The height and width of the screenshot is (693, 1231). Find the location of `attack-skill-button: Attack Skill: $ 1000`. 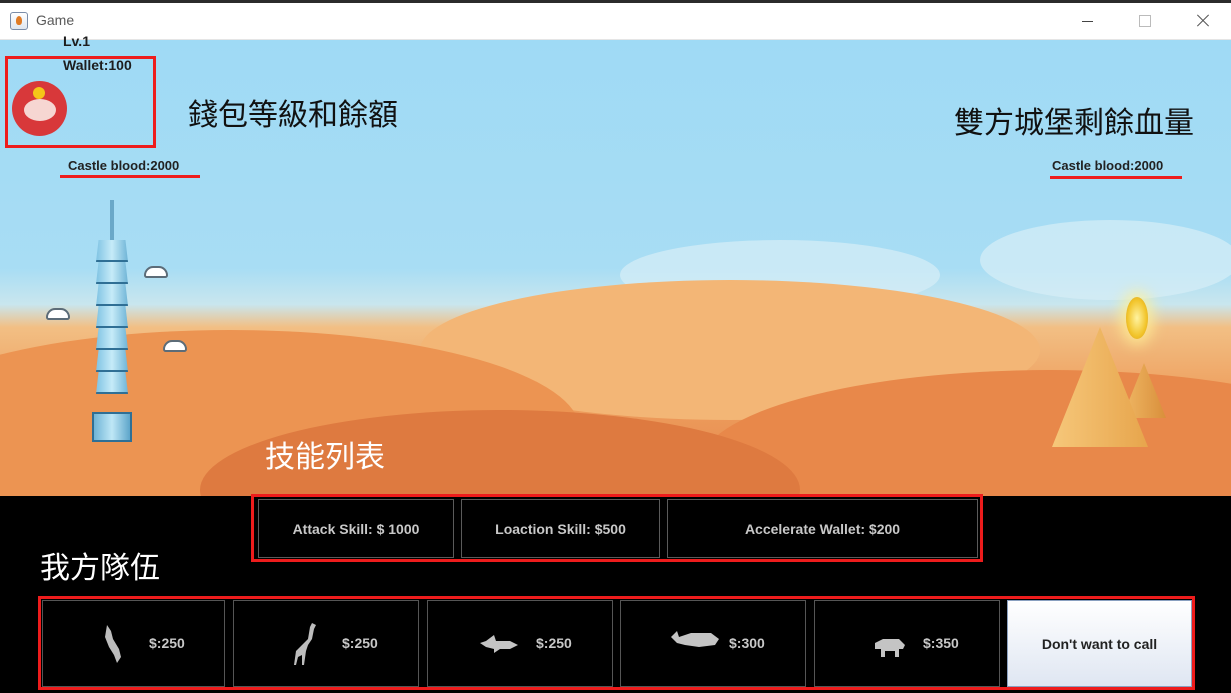

attack-skill-button: Attack Skill: $ 1000 is located at coordinates (356, 528).